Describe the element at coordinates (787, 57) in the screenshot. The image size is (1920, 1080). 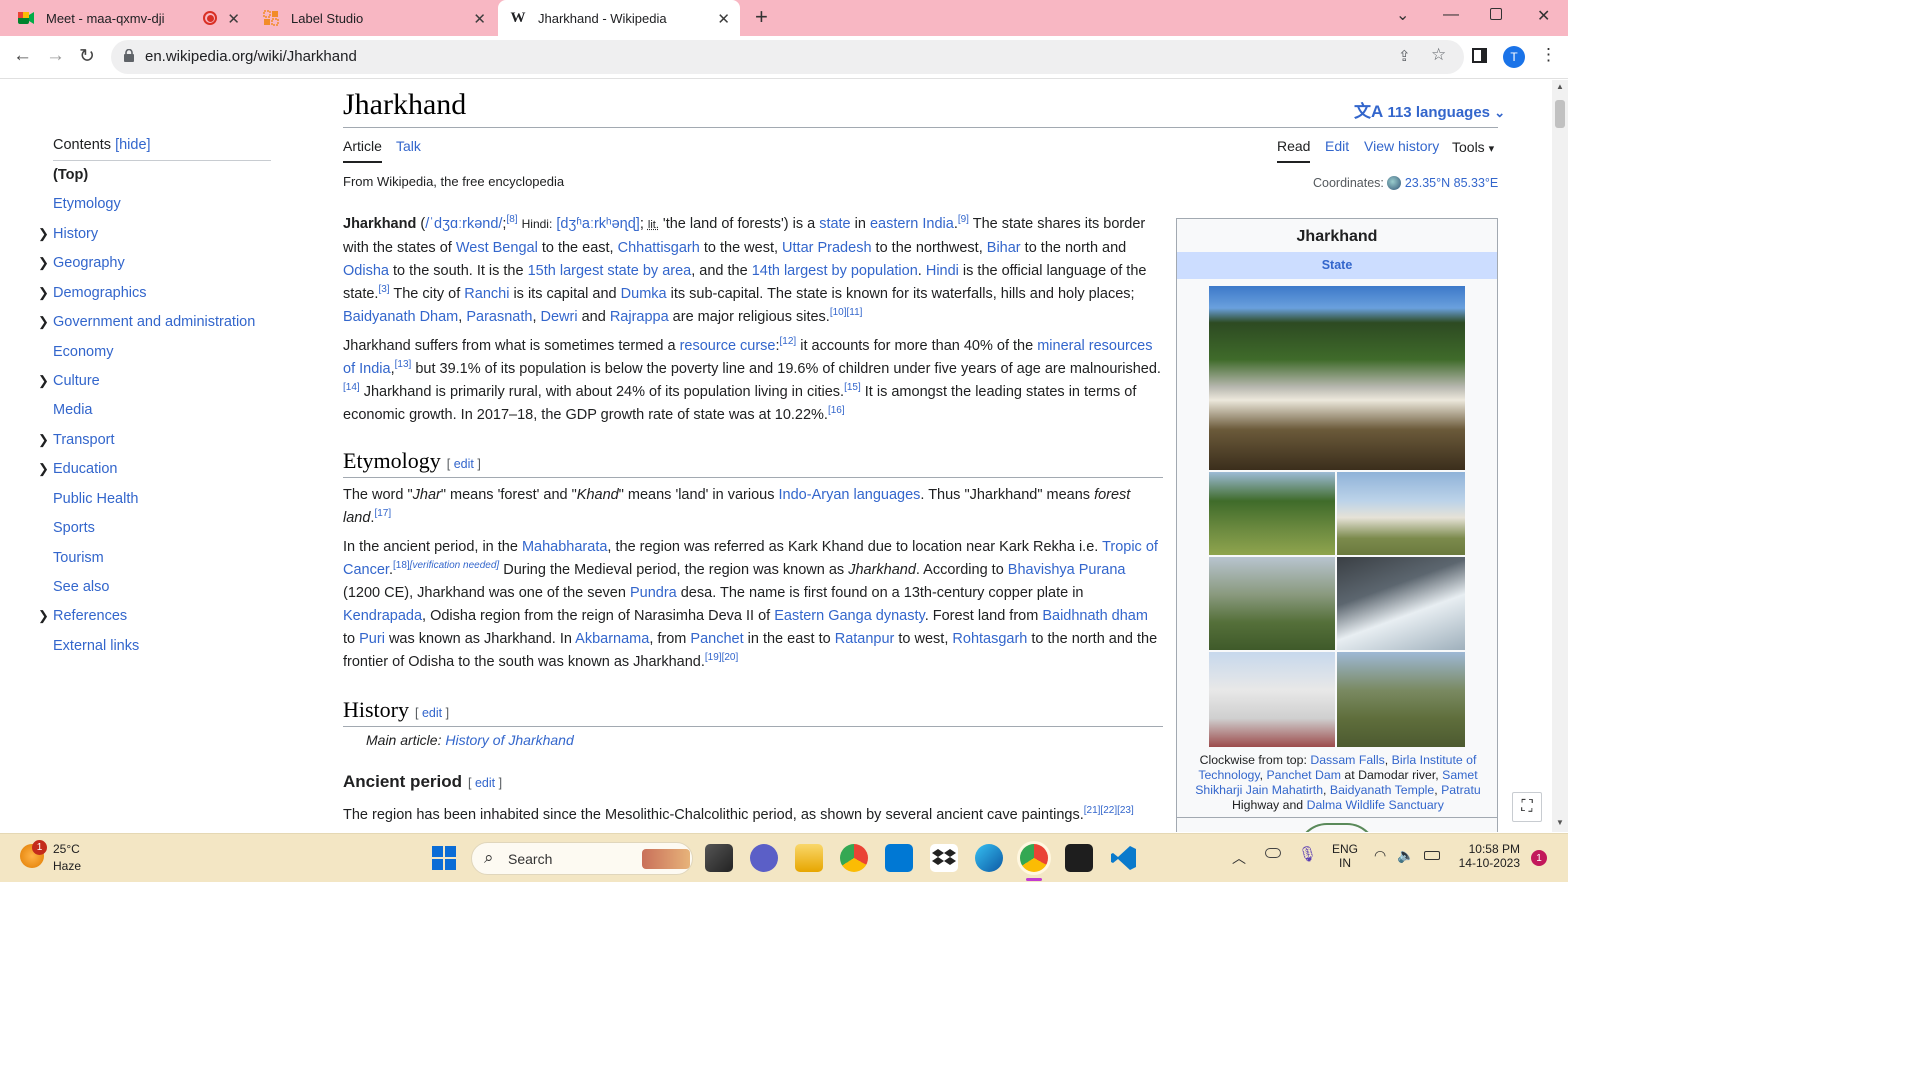
I see `address-bar: en.wikipedia.org/wiki/Jharkhand ⇪ ☆` at that location.